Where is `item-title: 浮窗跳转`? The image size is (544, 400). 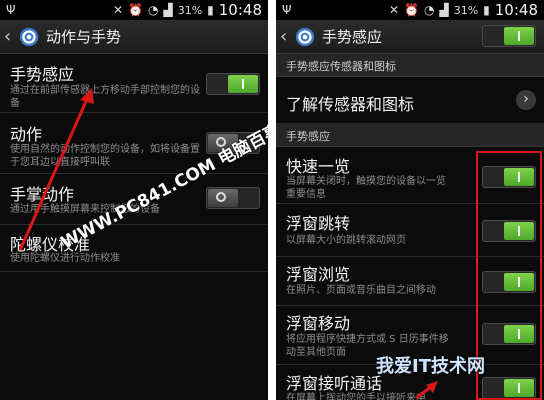
item-title: 浮窗跳转 is located at coordinates (318, 223).